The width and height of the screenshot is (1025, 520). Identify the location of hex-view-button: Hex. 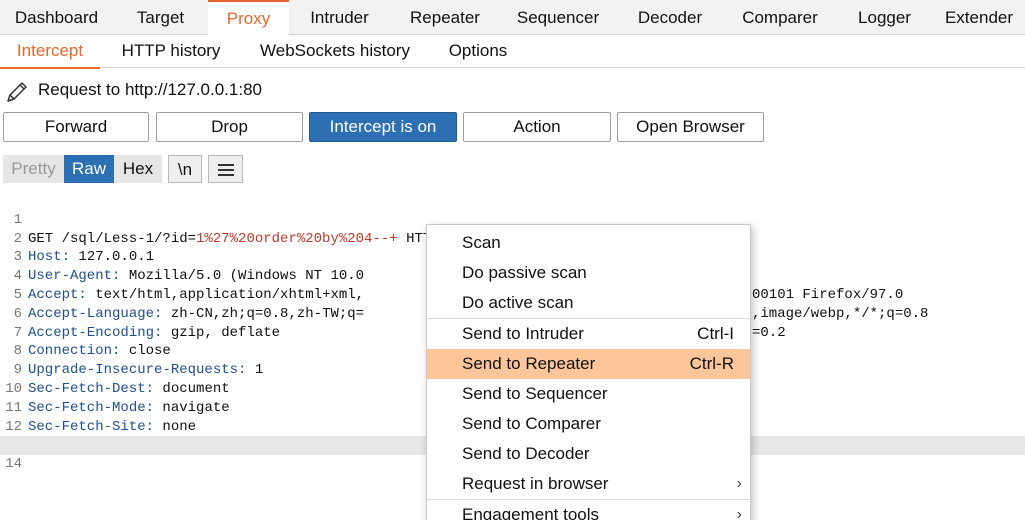
(138, 169).